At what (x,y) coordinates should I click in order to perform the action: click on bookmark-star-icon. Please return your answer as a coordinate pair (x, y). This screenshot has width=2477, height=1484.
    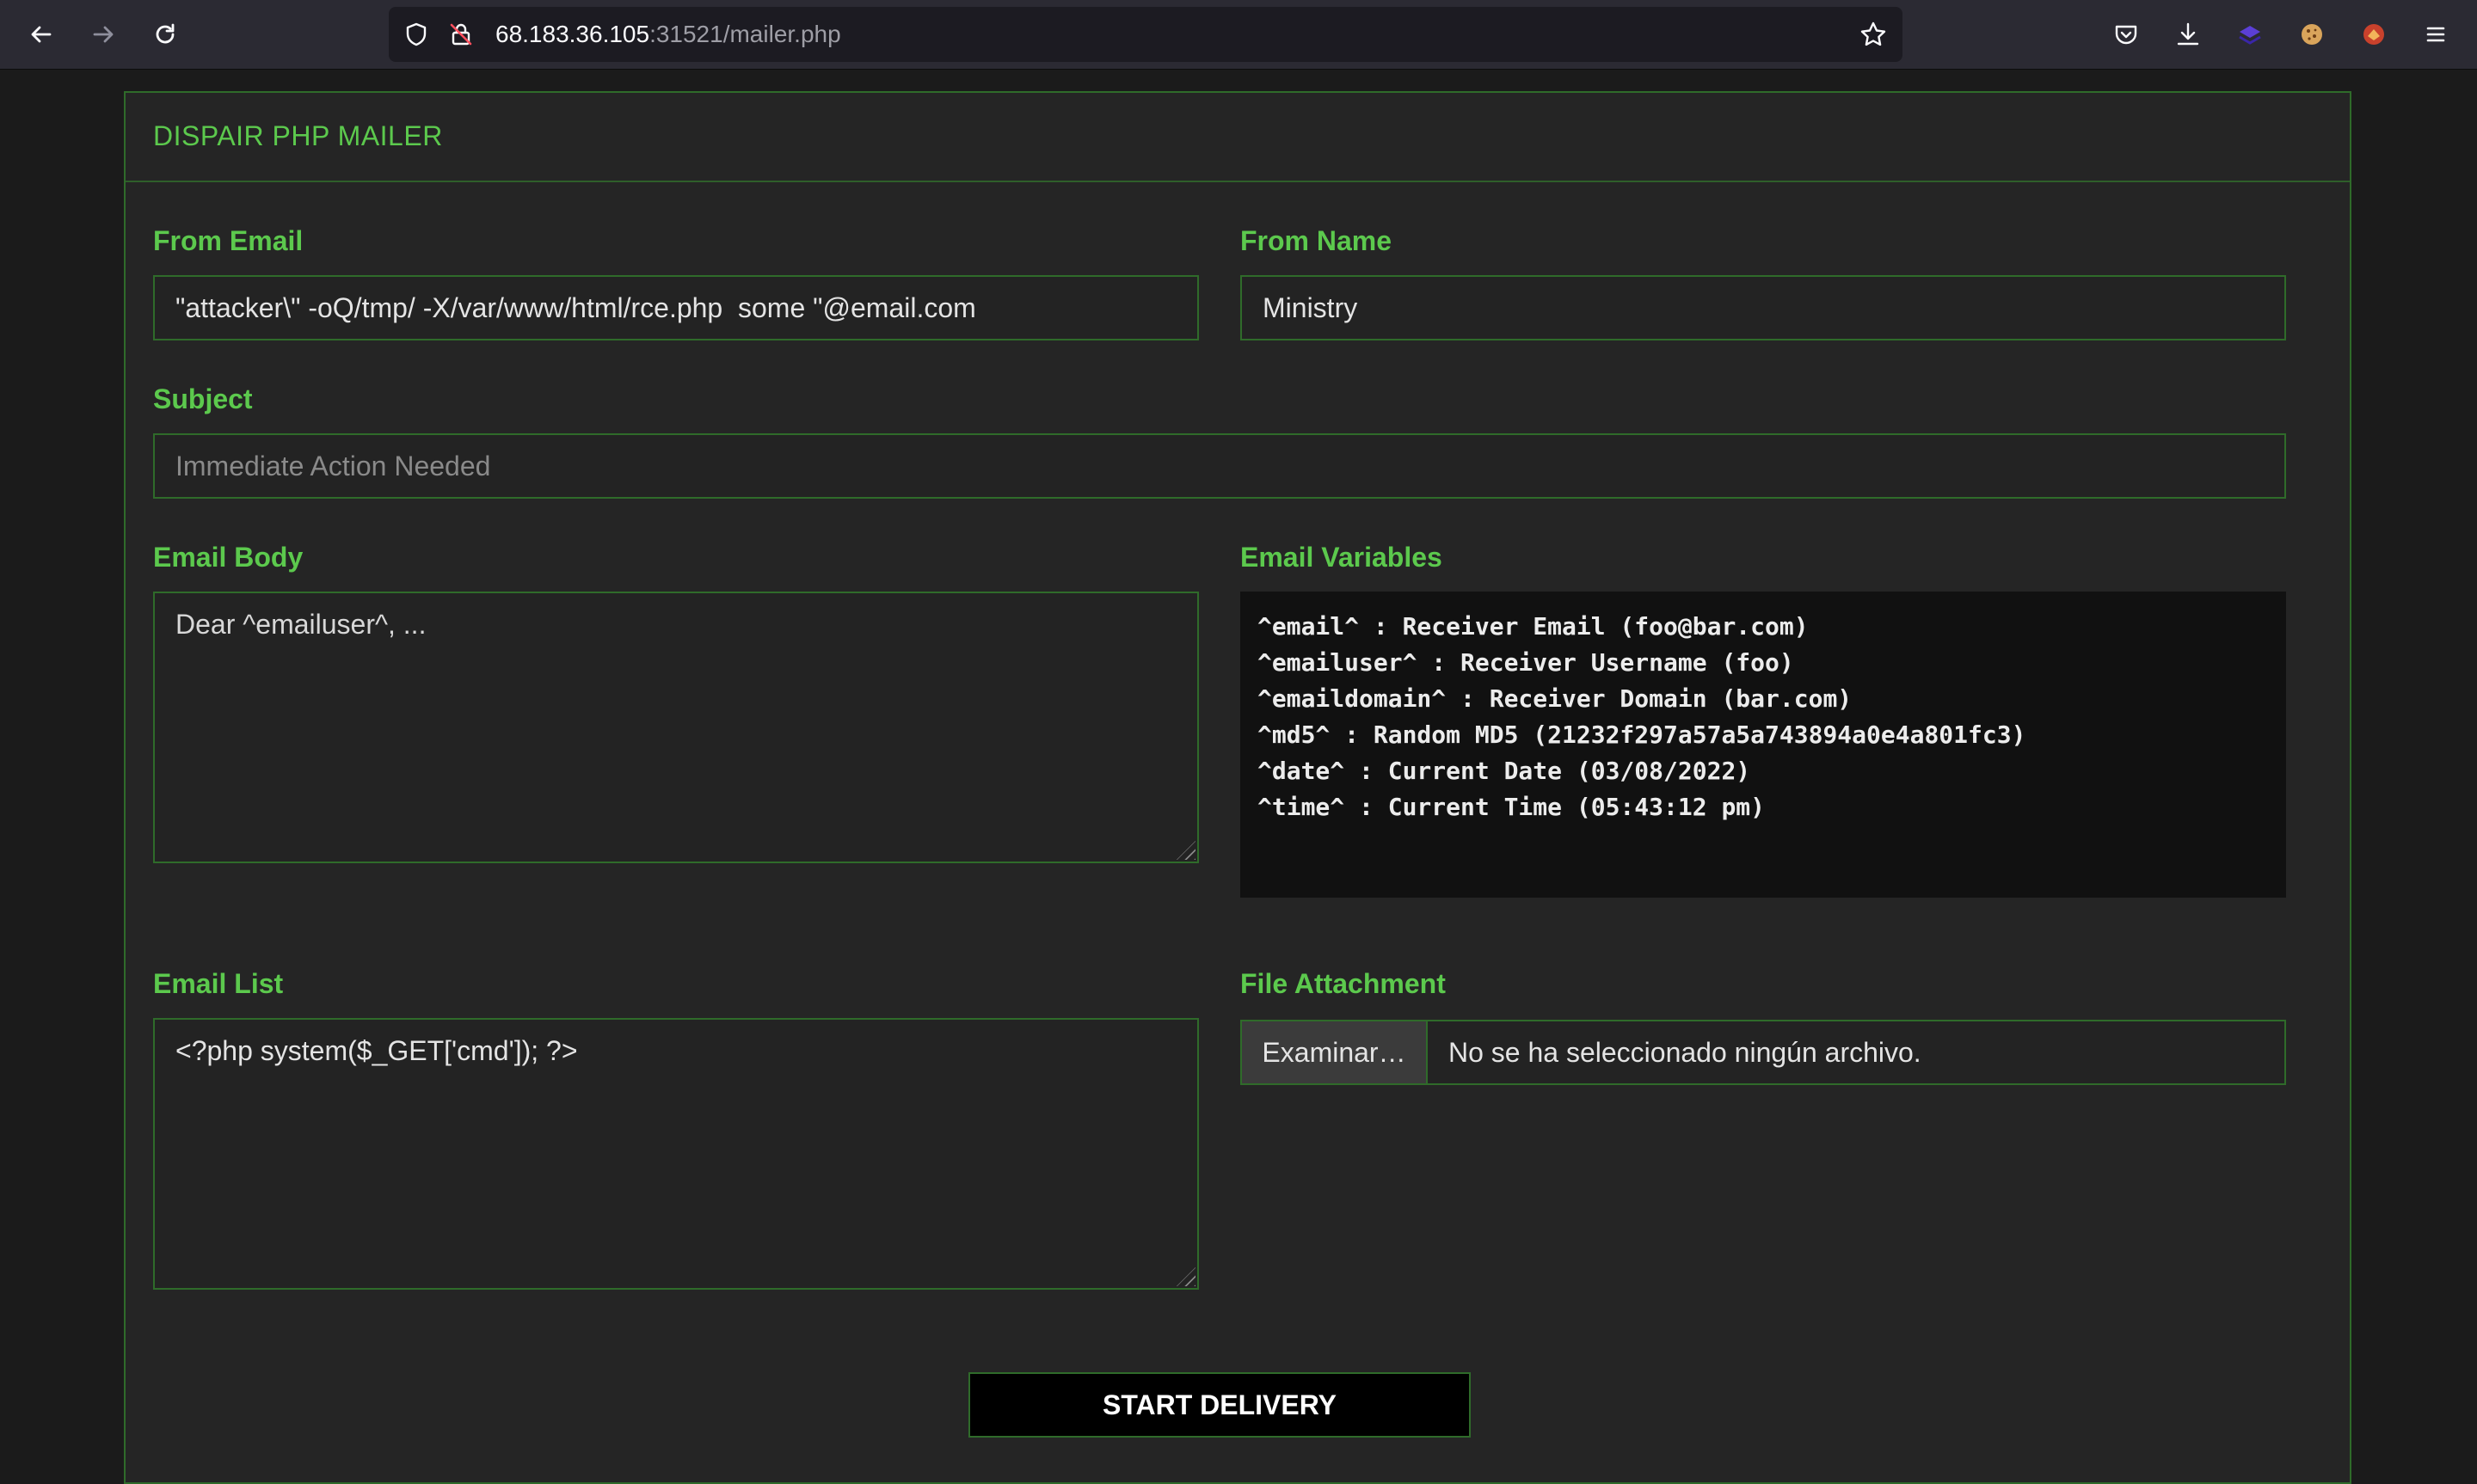
    Looking at the image, I should click on (1873, 34).